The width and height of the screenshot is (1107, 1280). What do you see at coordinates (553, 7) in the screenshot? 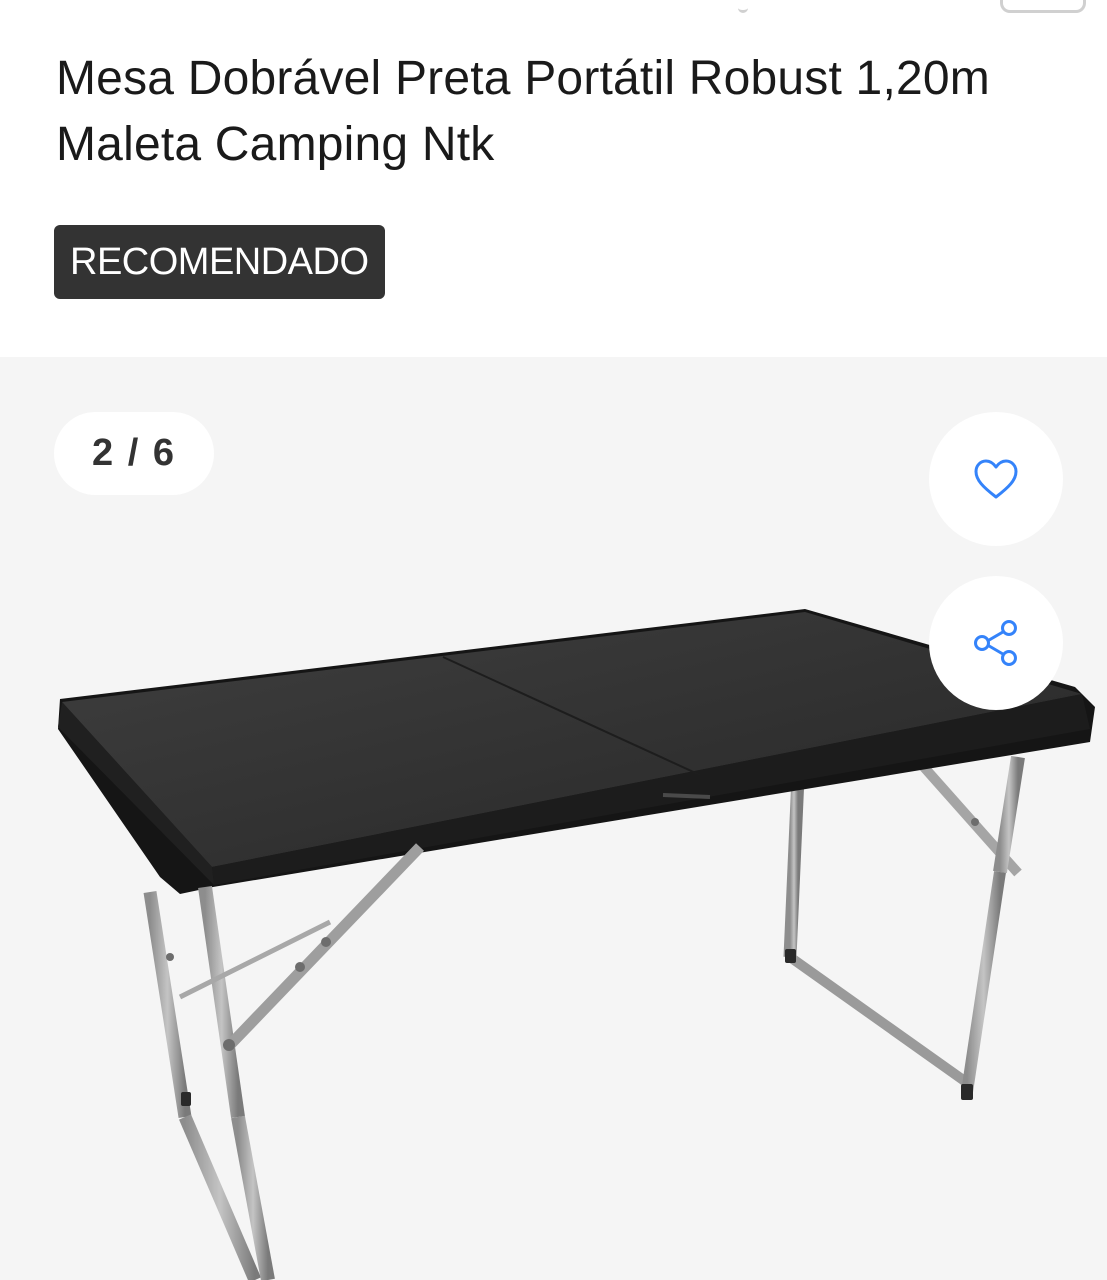
I see `top-edge-fragment` at bounding box center [553, 7].